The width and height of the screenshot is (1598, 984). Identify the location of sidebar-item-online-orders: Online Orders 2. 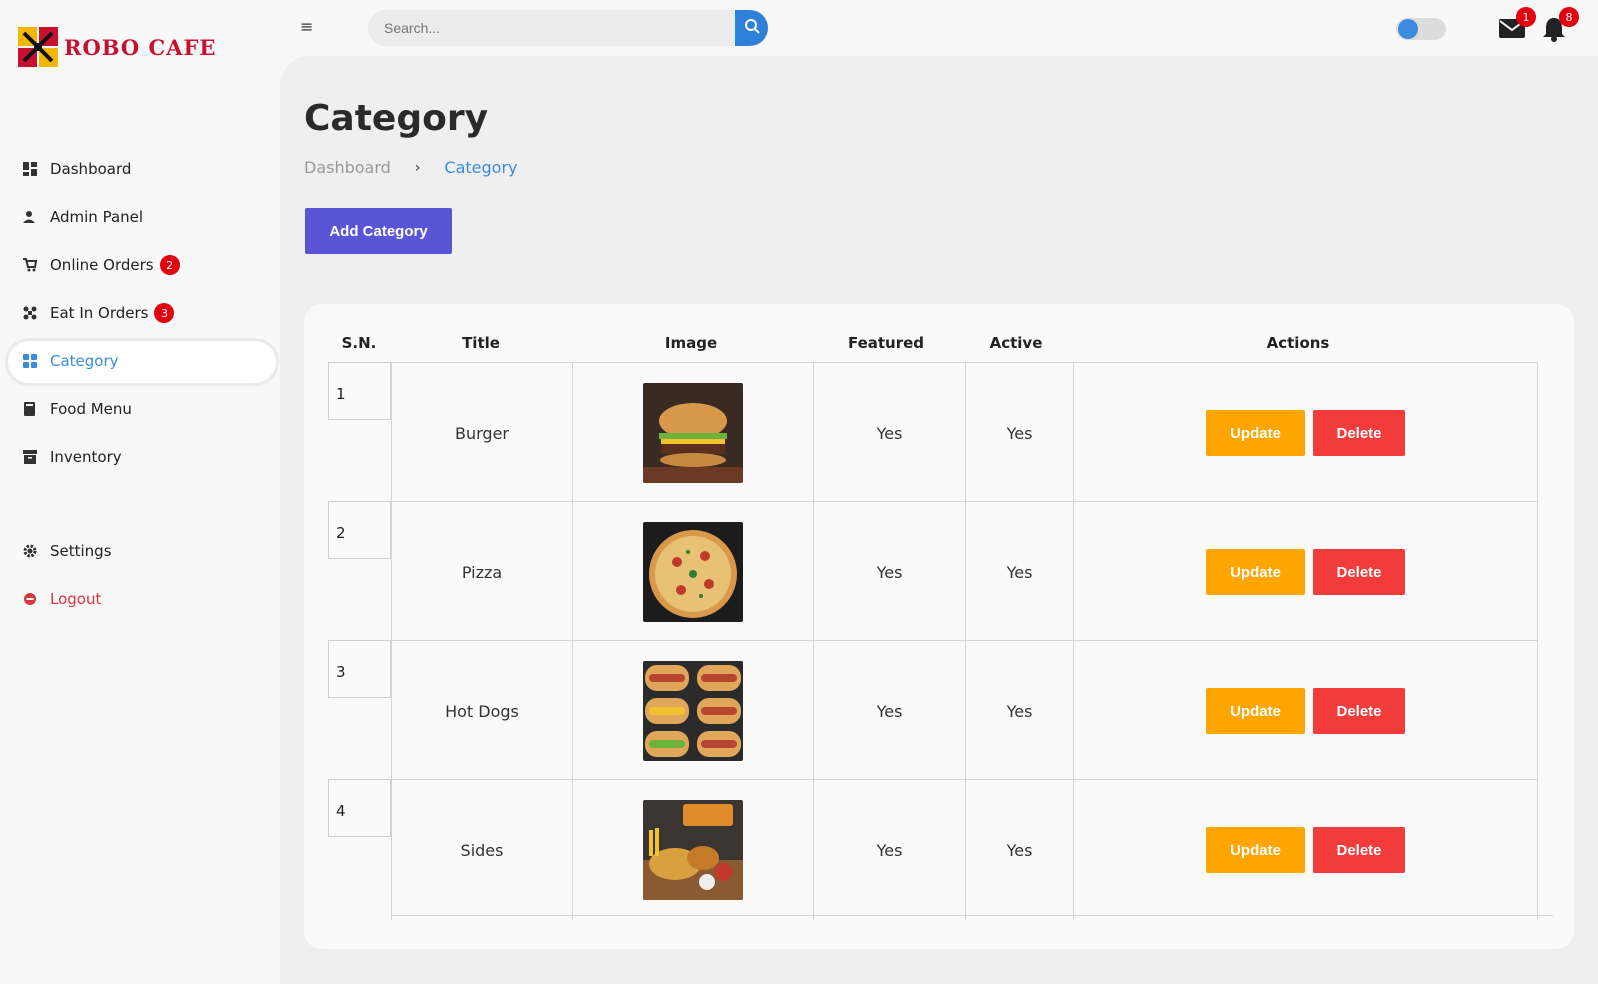
(140, 265).